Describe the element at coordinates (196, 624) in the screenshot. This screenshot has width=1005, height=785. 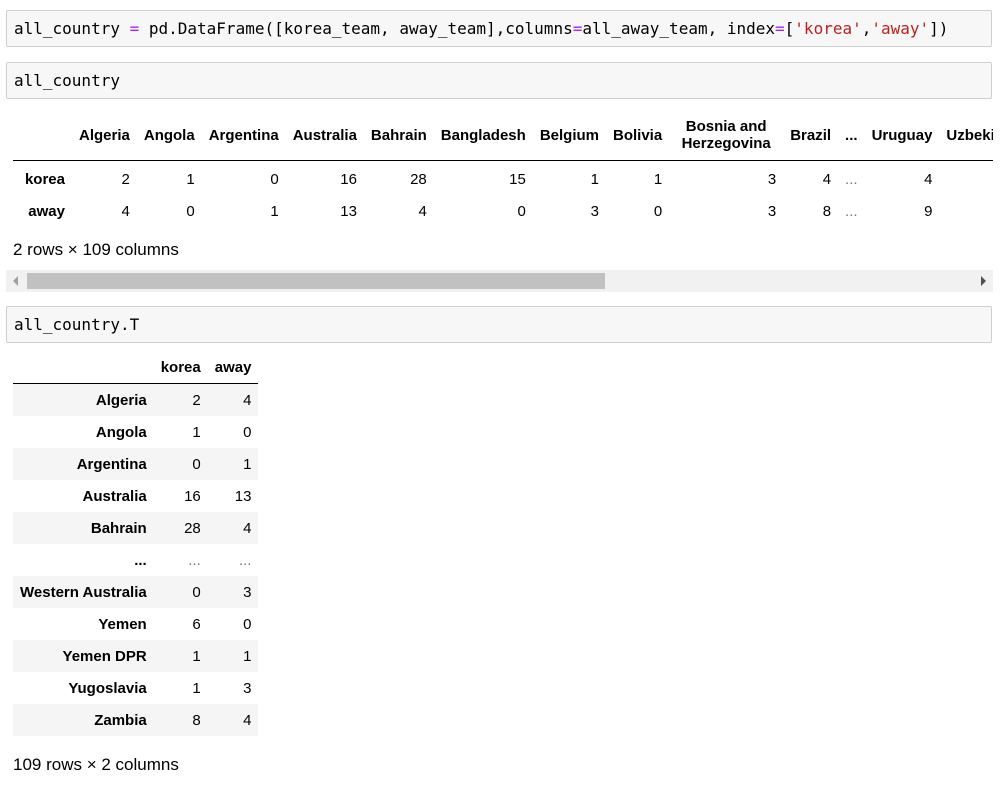
I see `table-cell: 6` at that location.